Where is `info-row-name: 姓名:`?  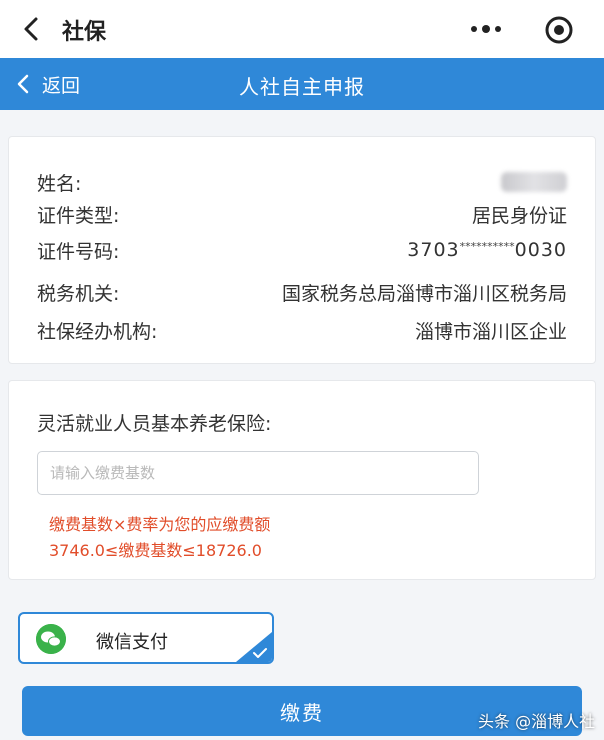
info-row-name: 姓名: is located at coordinates (302, 182).